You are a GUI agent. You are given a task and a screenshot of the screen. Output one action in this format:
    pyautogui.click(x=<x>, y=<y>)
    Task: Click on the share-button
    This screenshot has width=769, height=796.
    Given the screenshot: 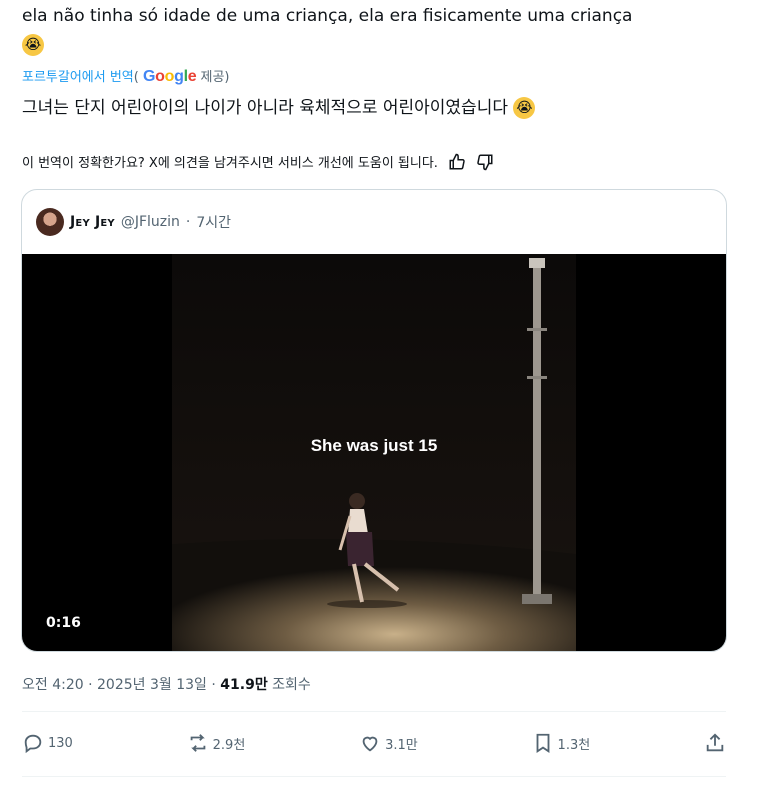 What is the action you would take?
    pyautogui.click(x=715, y=743)
    